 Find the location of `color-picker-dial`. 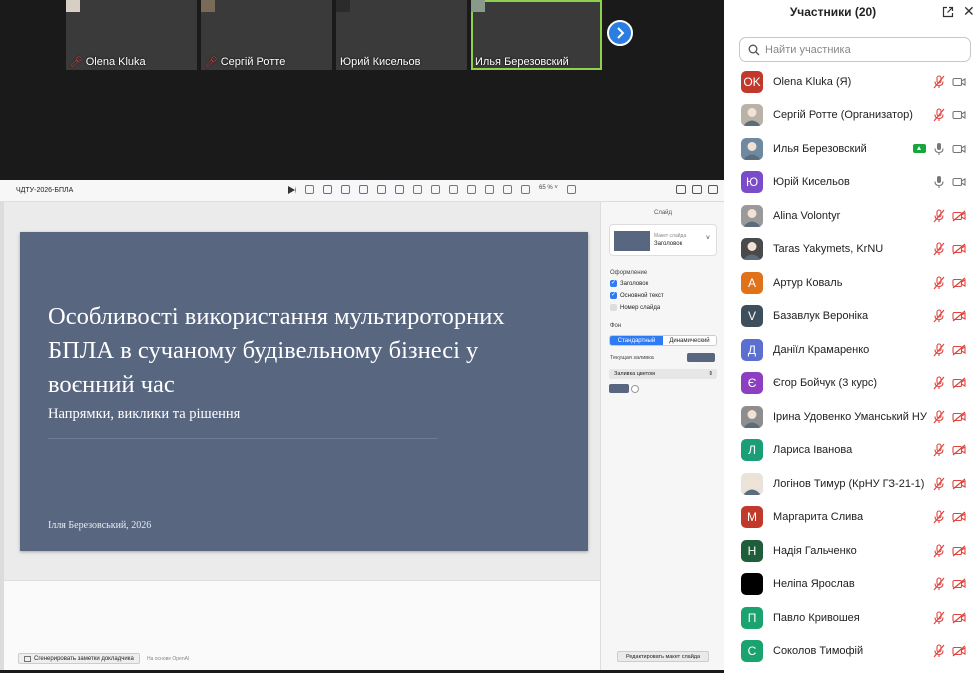

color-picker-dial is located at coordinates (635, 389).